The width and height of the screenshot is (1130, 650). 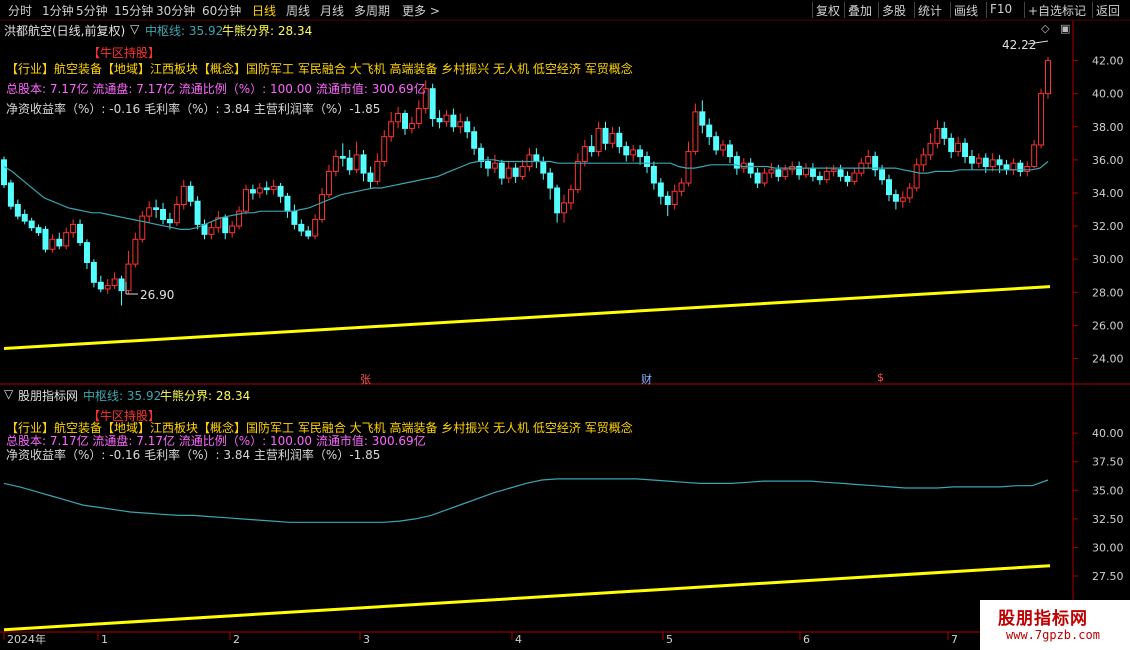 What do you see at coordinates (954, 639) in the screenshot?
I see `x-tick-label: 7` at bounding box center [954, 639].